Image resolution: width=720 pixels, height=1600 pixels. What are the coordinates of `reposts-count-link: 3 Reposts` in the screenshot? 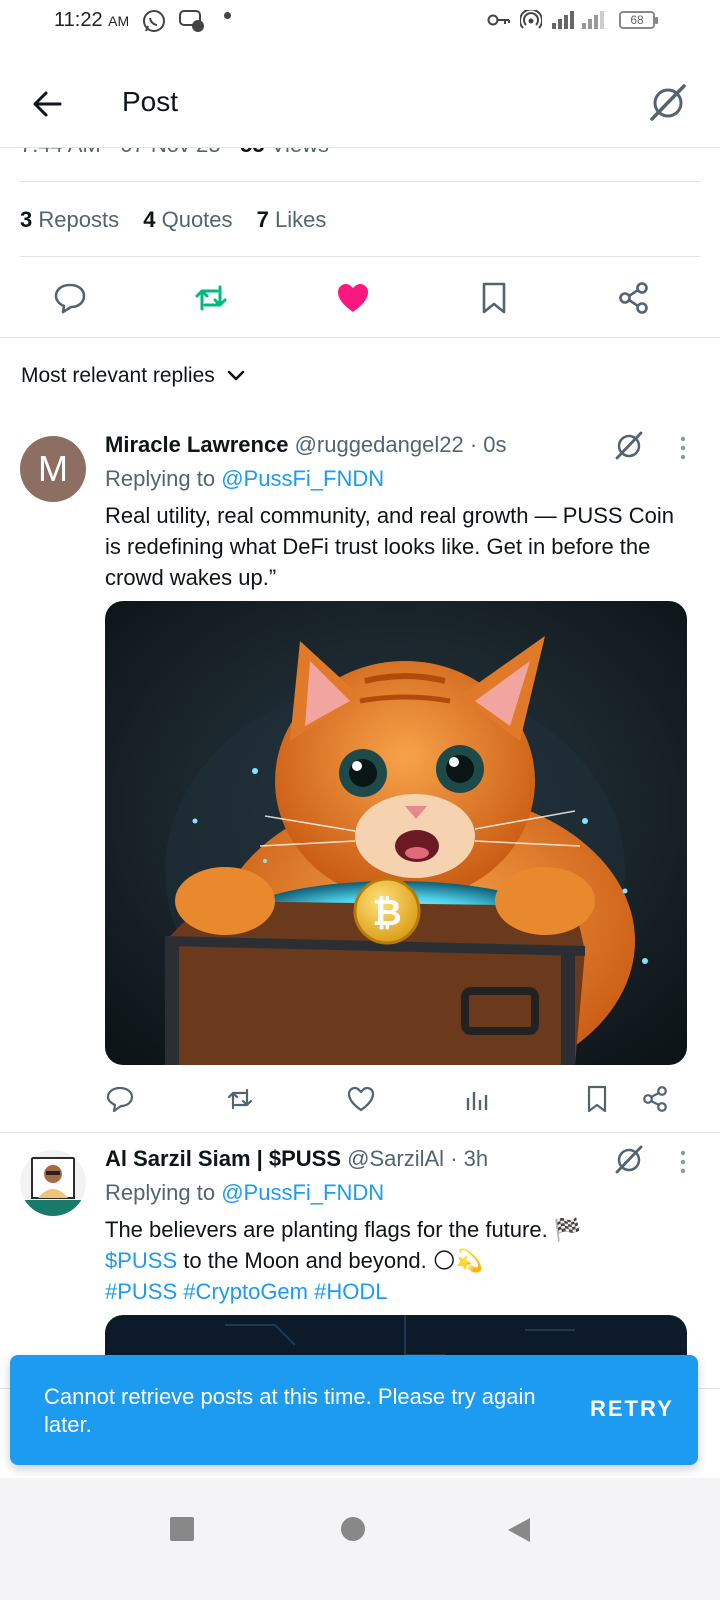 It's located at (69, 219).